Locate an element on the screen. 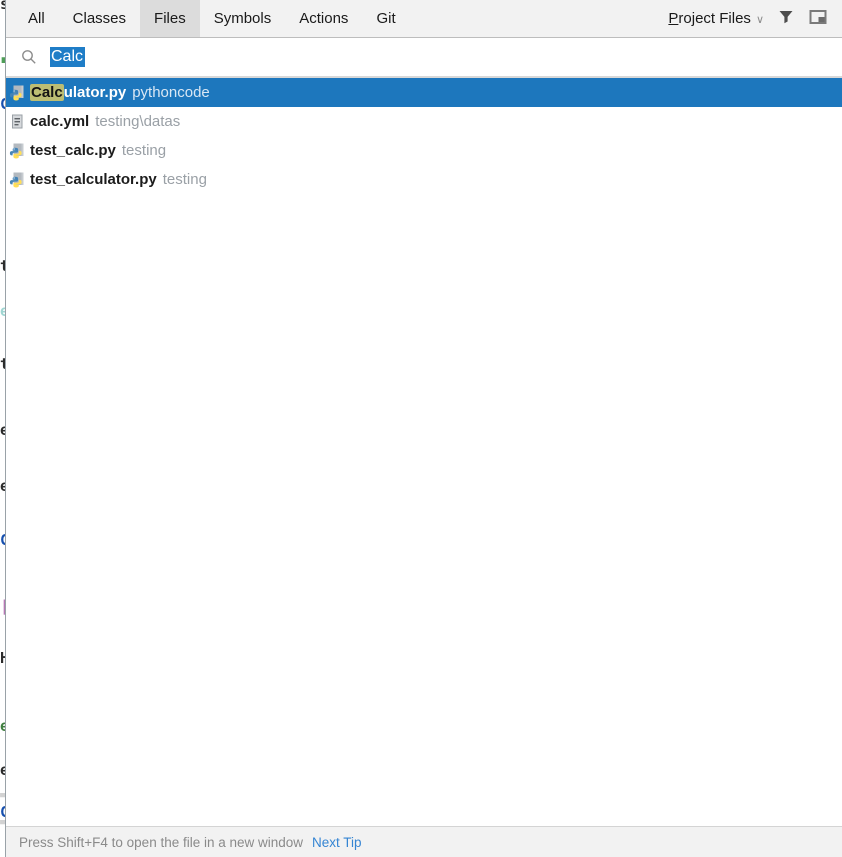 The height and width of the screenshot is (857, 842). scope-label: Project Files is located at coordinates (709, 18).